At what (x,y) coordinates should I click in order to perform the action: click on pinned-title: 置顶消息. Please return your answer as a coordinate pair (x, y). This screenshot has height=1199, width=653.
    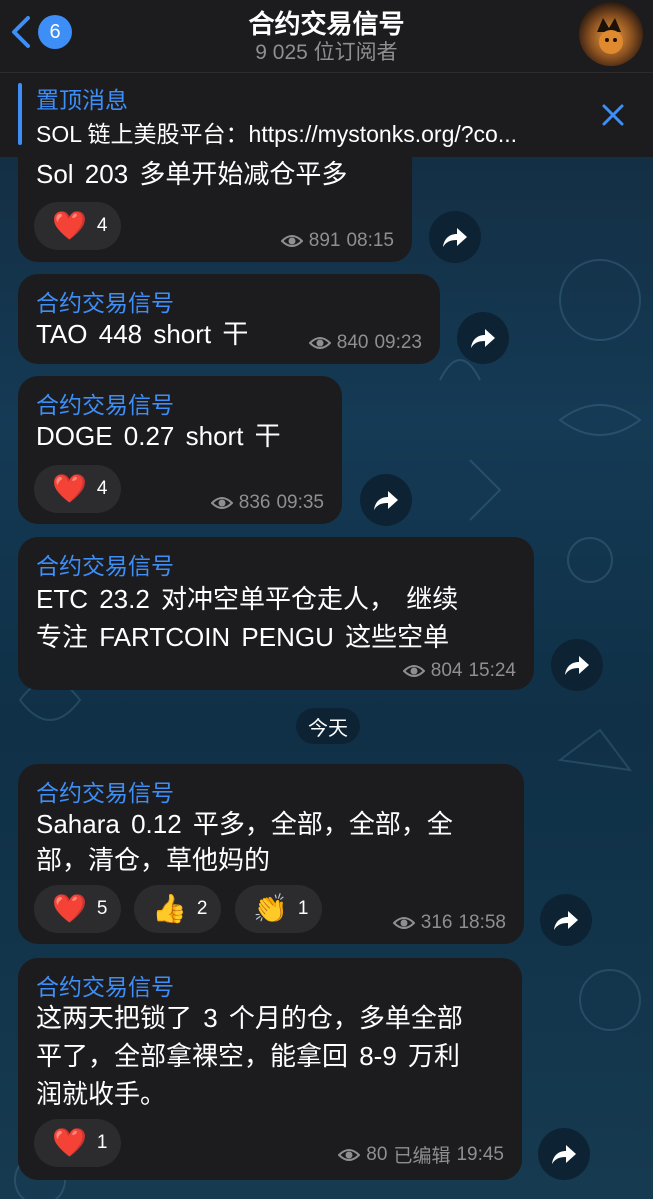
    Looking at the image, I should click on (82, 100).